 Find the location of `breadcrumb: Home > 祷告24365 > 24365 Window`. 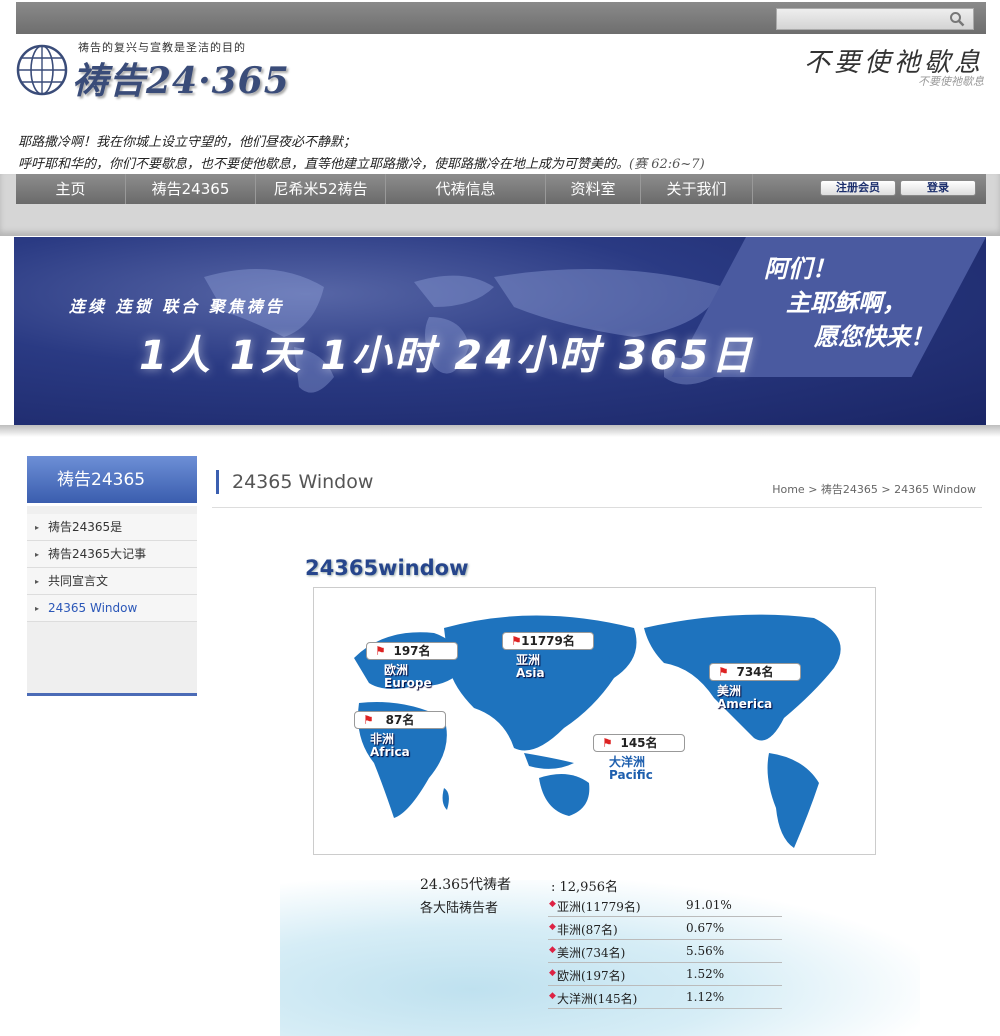

breadcrumb: Home > 祷告24365 > 24365 Window is located at coordinates (874, 489).